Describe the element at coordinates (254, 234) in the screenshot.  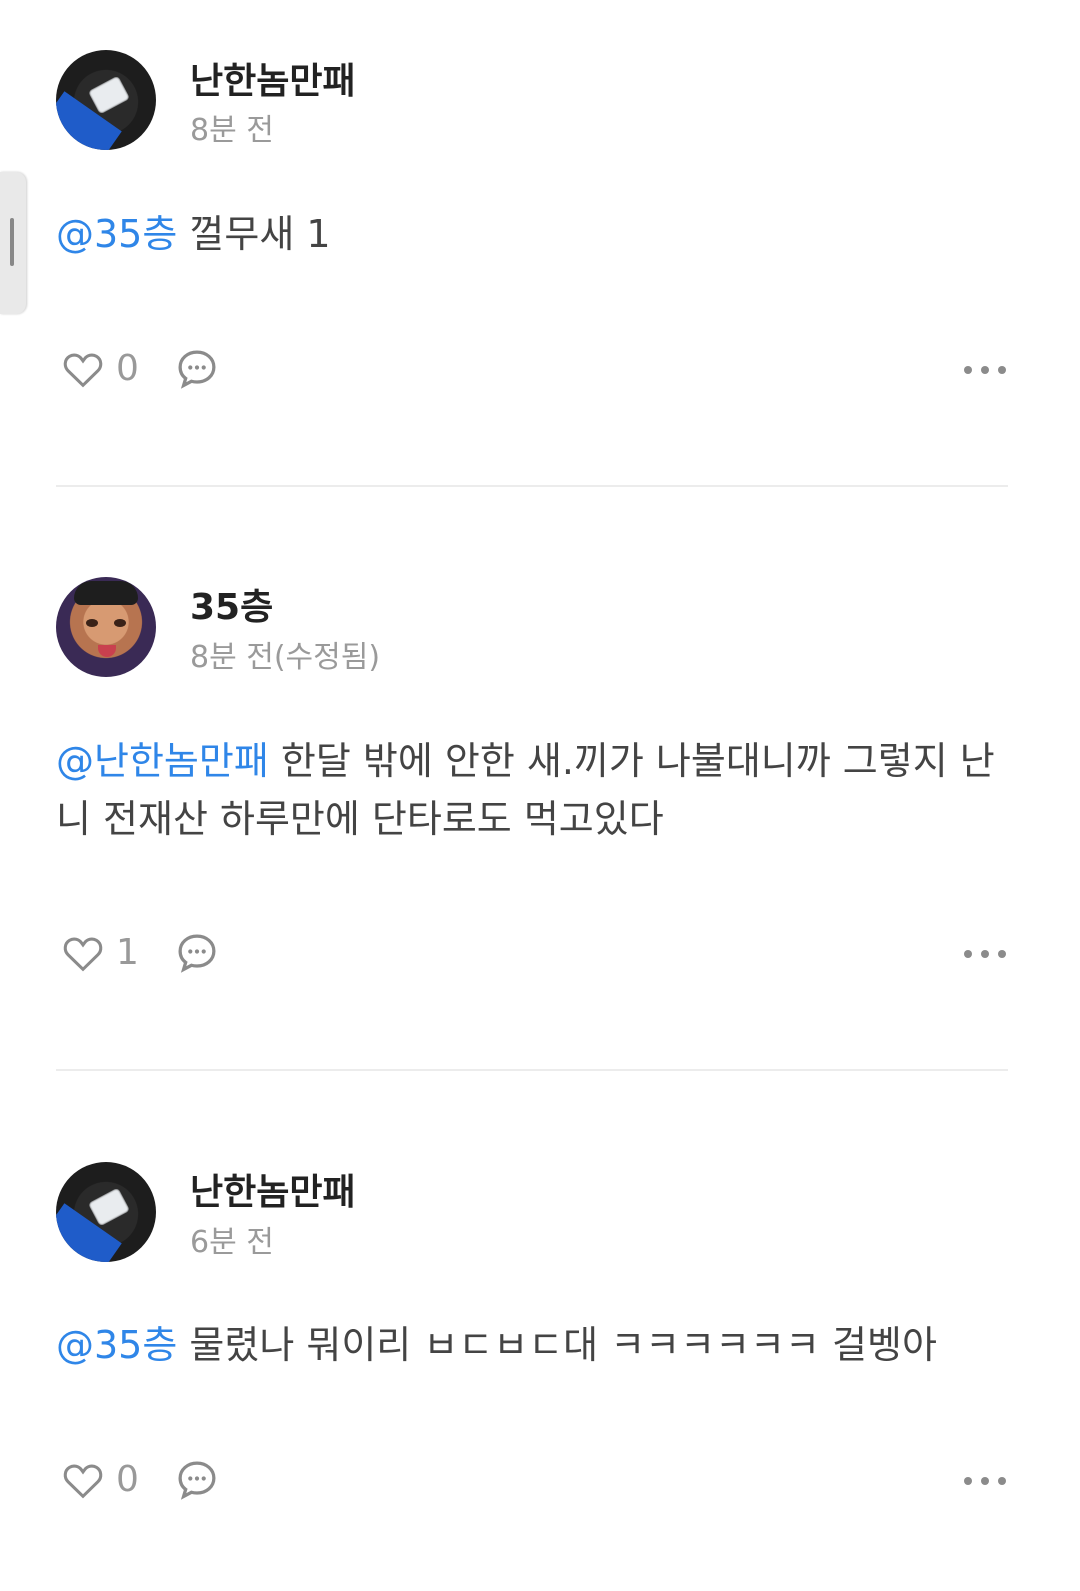
I see `comment-text: 껄무새 1` at that location.